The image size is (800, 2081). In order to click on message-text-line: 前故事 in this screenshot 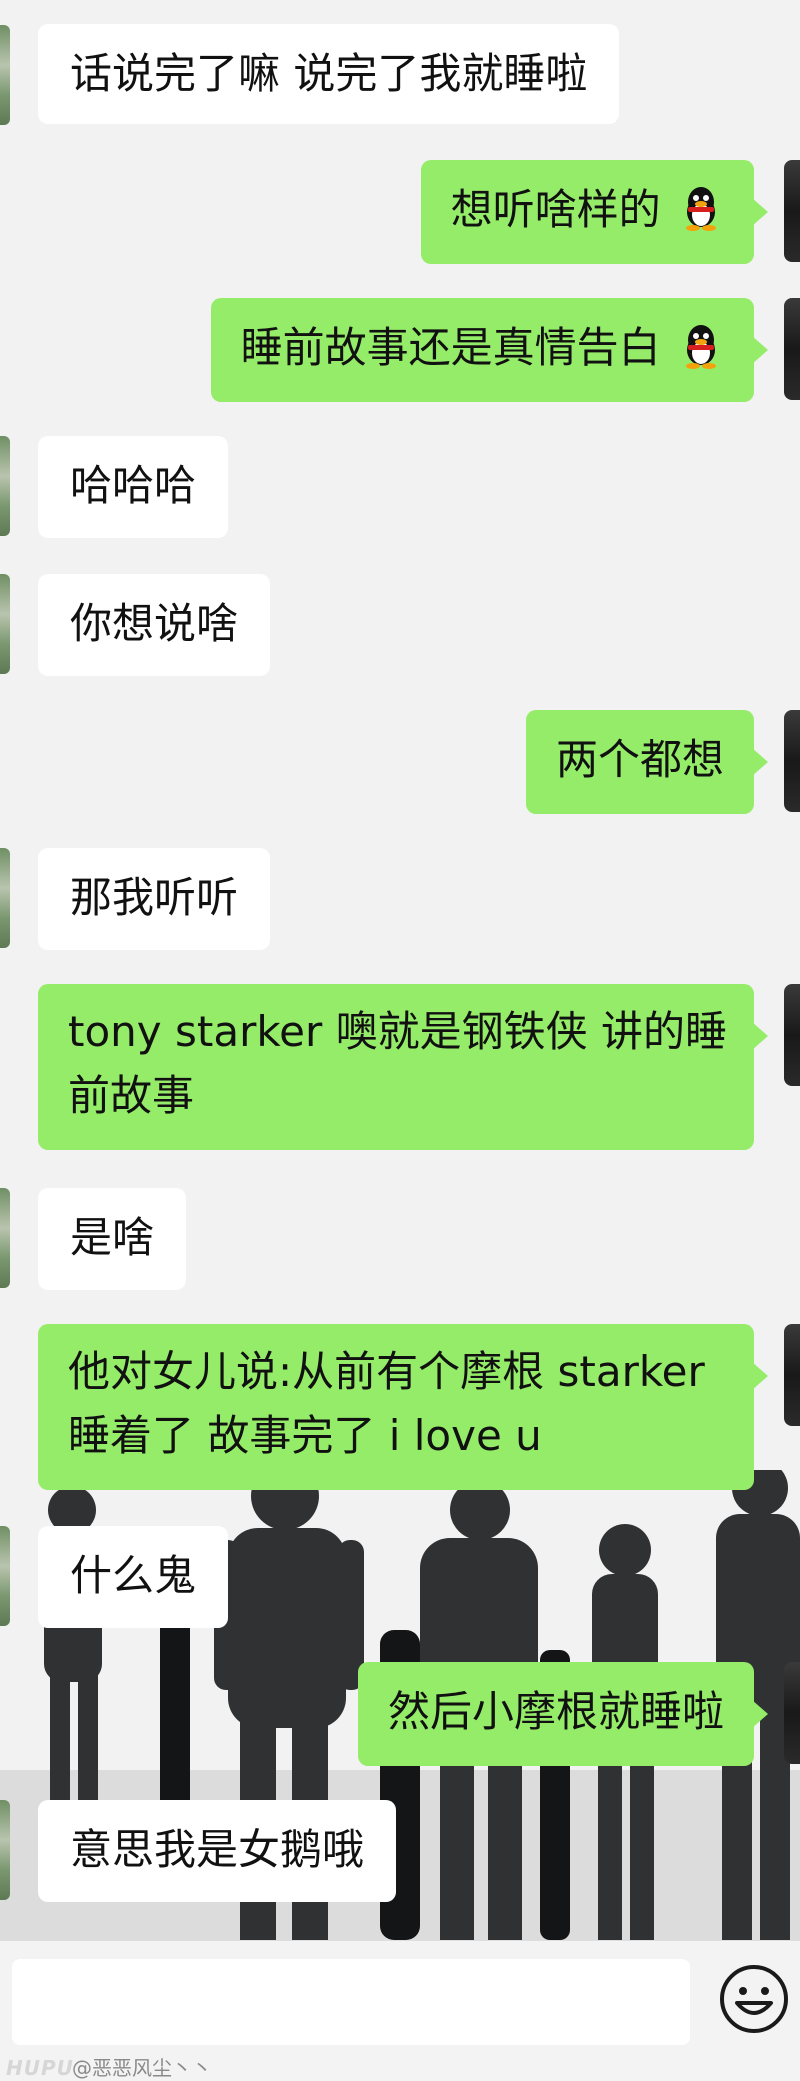, I will do `click(131, 1095)`.